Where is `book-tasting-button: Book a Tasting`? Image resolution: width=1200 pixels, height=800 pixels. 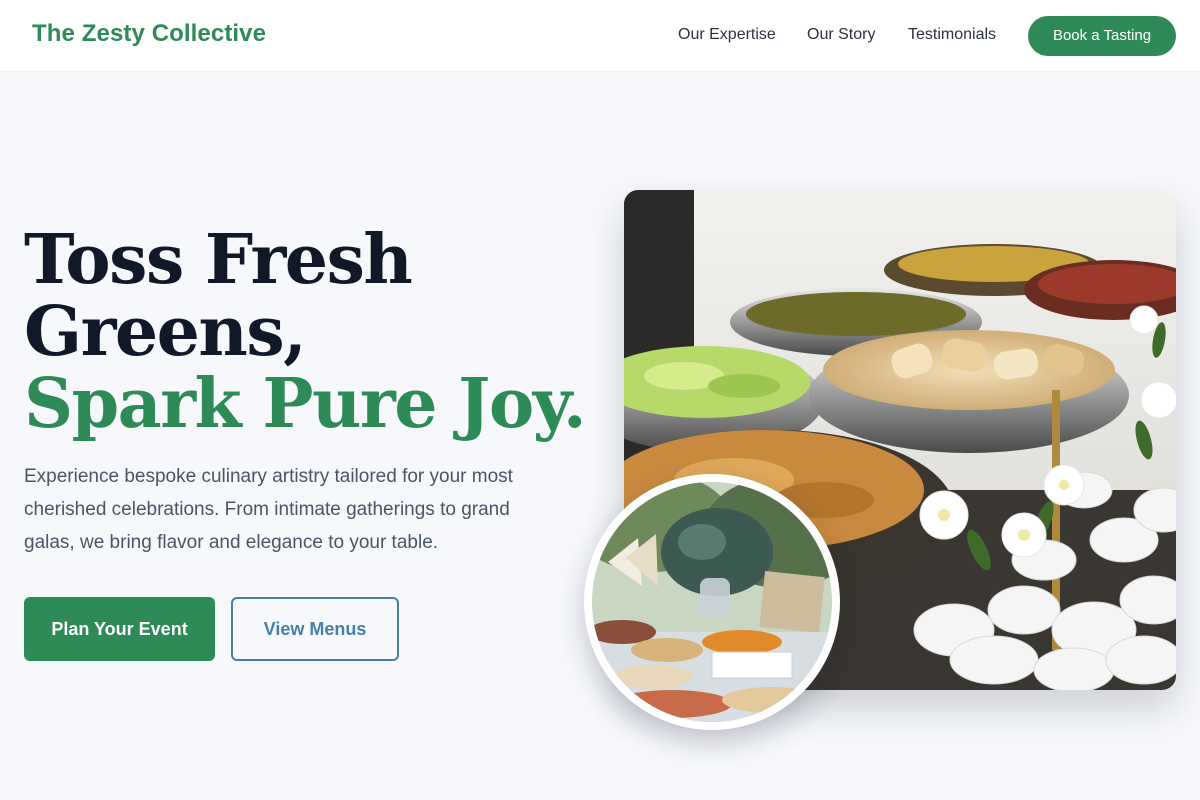
book-tasting-button: Book a Tasting is located at coordinates (1102, 36).